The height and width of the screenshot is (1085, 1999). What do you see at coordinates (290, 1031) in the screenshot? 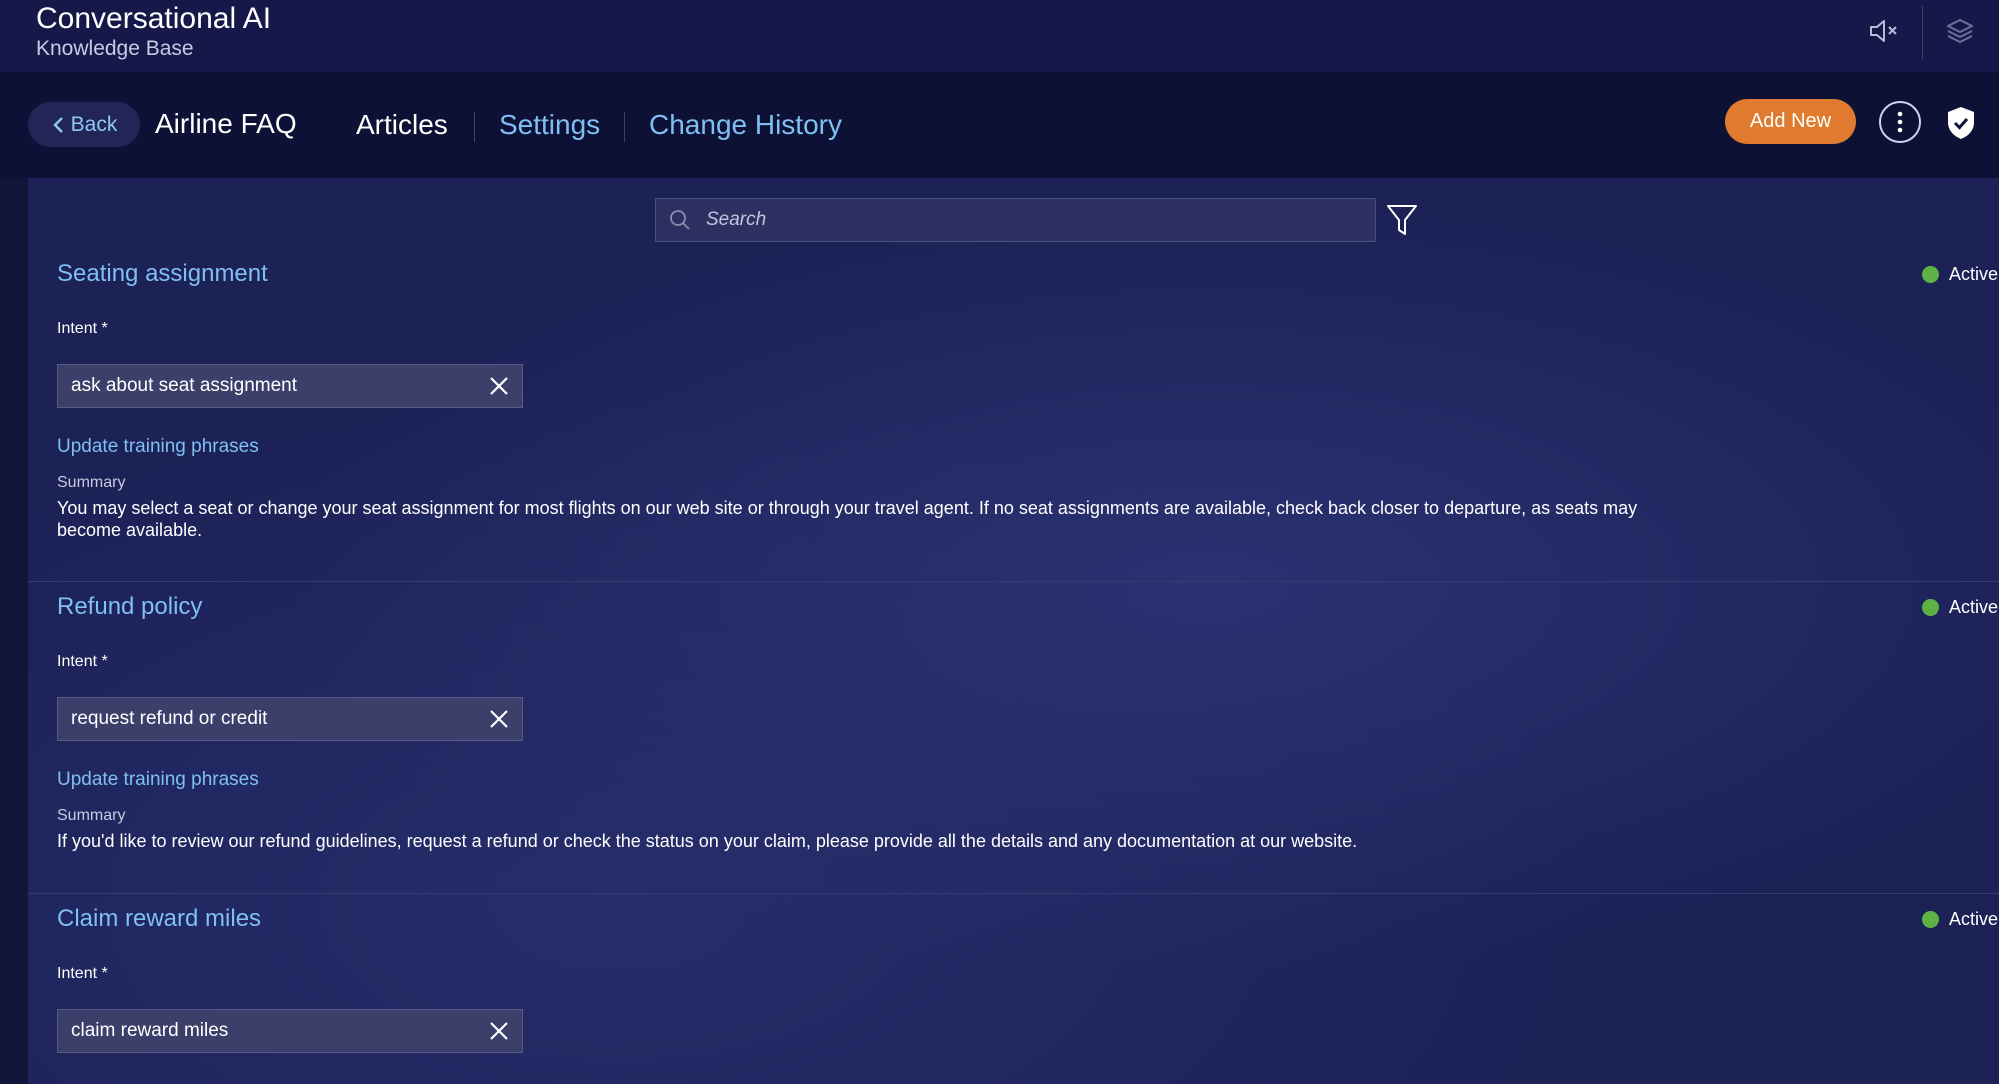
I see `intent-field: claim reward miles` at bounding box center [290, 1031].